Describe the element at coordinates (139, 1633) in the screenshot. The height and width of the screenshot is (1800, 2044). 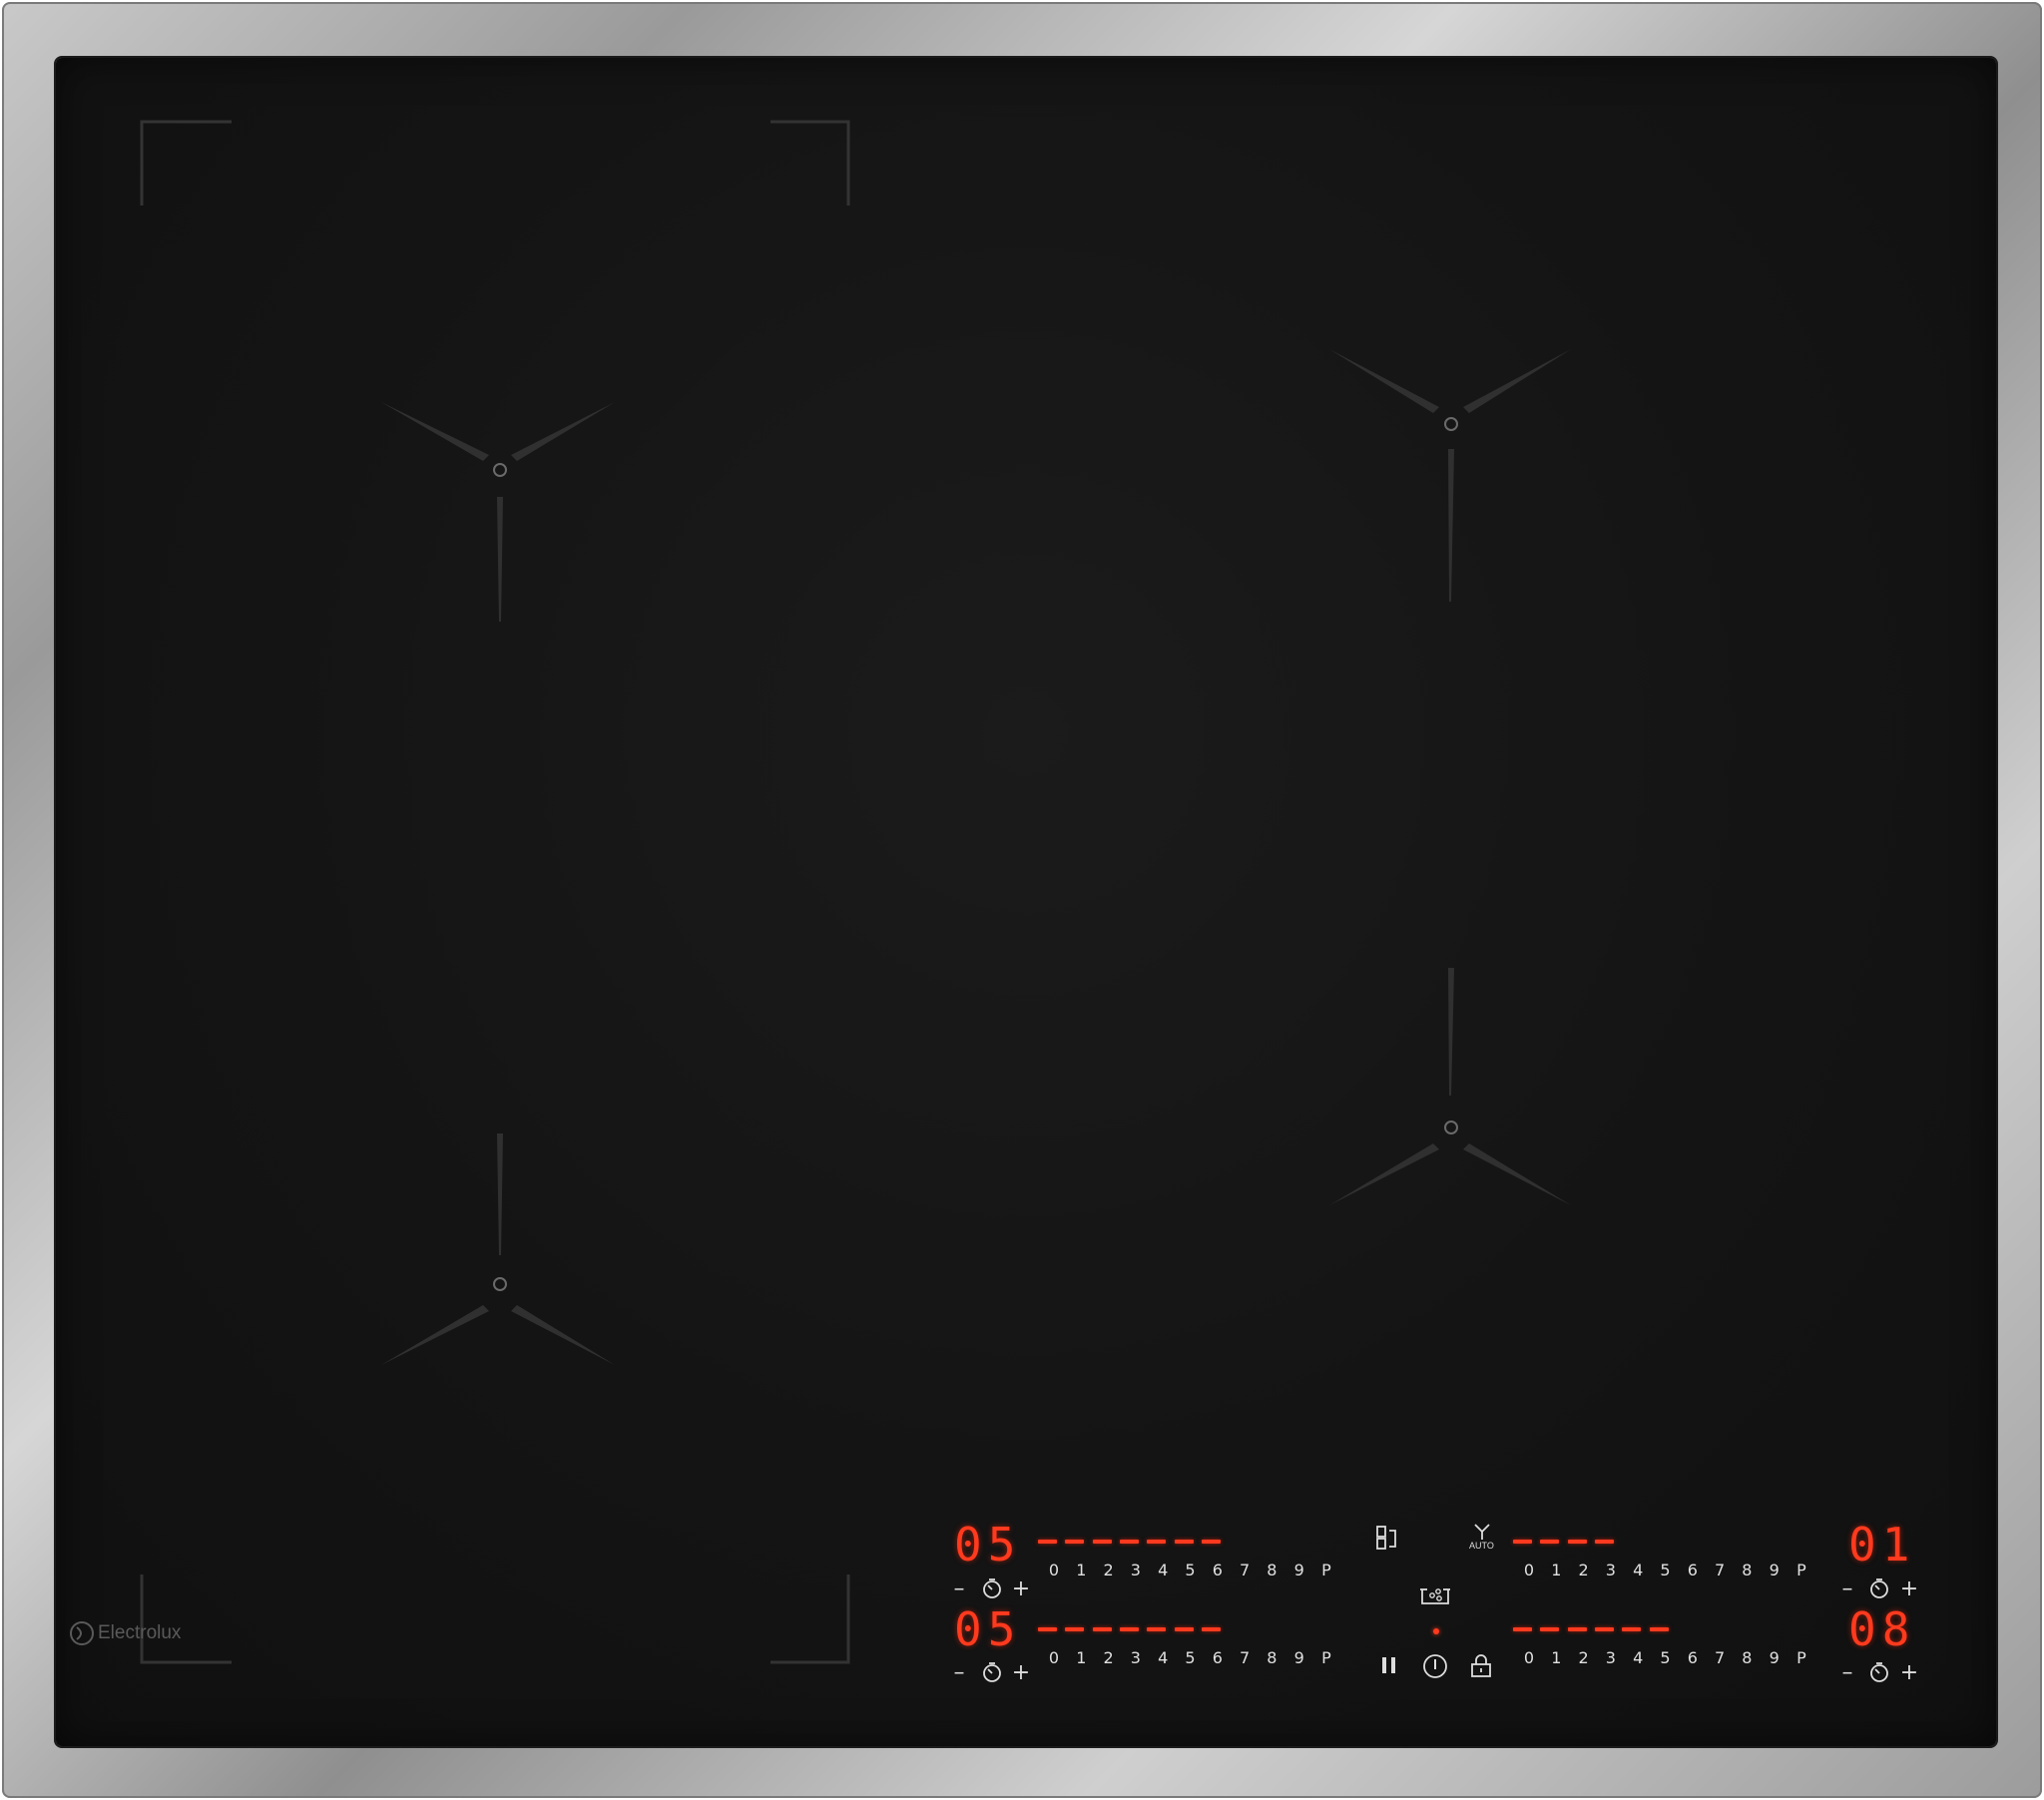
I see `brand-name: Electrolux` at that location.